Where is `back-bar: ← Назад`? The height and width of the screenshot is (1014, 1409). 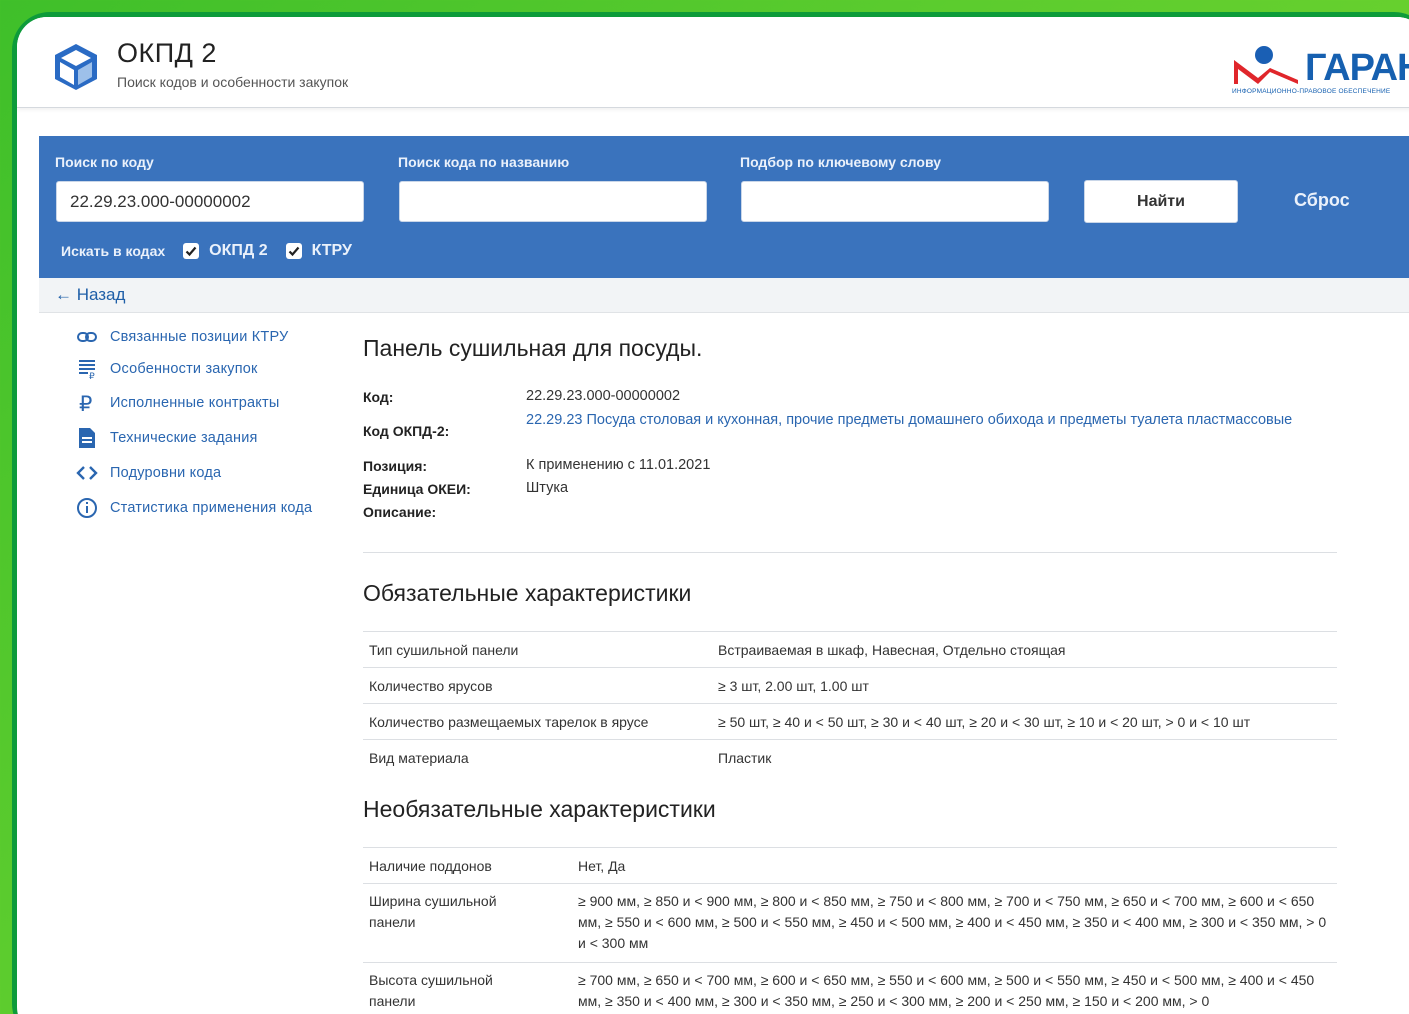 back-bar: ← Назад is located at coordinates (724, 295).